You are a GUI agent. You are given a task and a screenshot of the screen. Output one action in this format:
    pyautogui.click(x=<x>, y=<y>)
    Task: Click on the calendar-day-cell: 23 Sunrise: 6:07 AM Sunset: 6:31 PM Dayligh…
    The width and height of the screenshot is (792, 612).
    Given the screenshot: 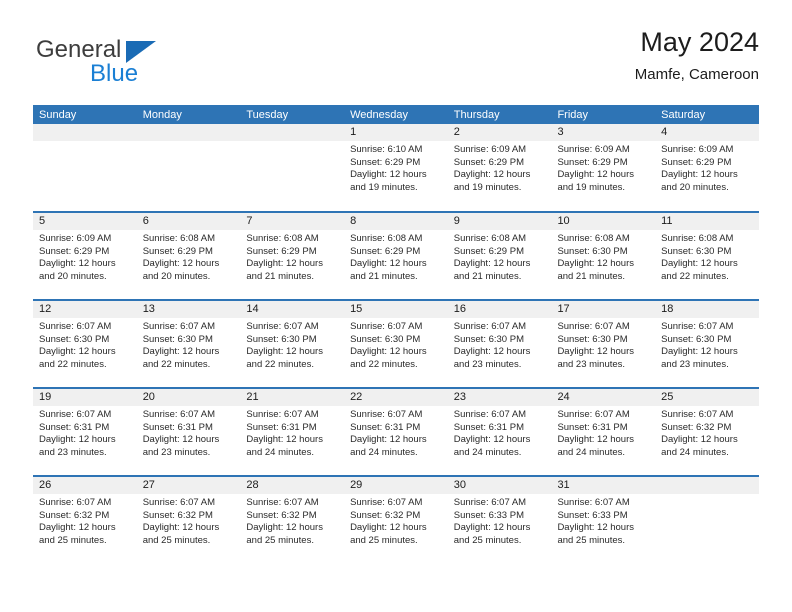 What is the action you would take?
    pyautogui.click(x=499, y=431)
    